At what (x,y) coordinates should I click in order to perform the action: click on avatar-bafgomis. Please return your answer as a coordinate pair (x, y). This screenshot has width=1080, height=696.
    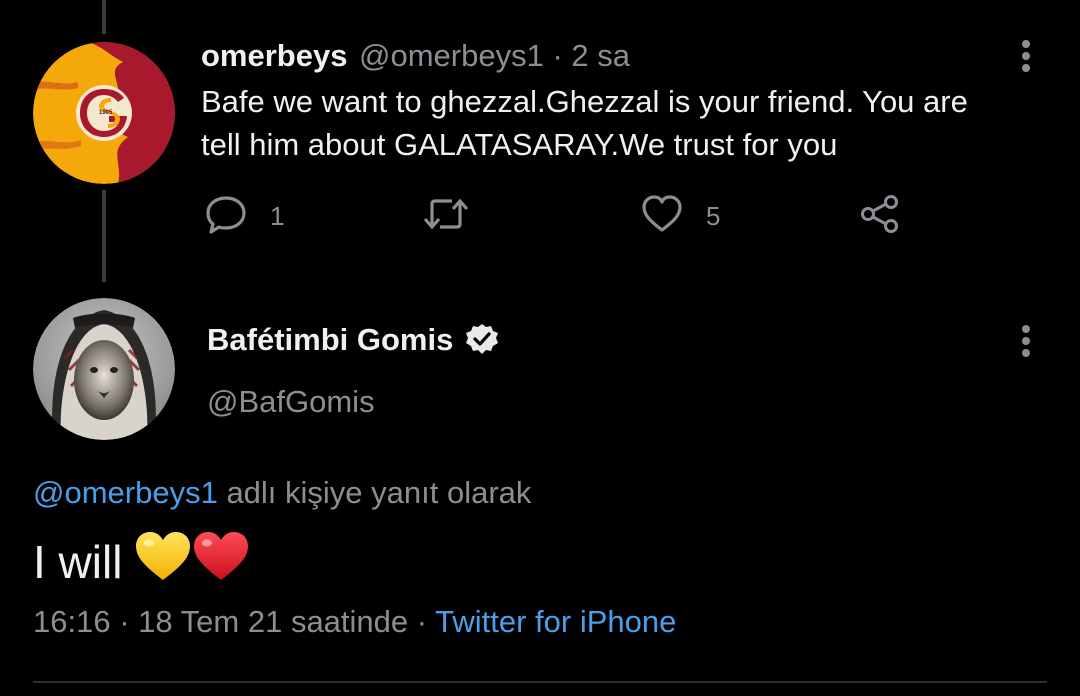
    Looking at the image, I should click on (104, 369).